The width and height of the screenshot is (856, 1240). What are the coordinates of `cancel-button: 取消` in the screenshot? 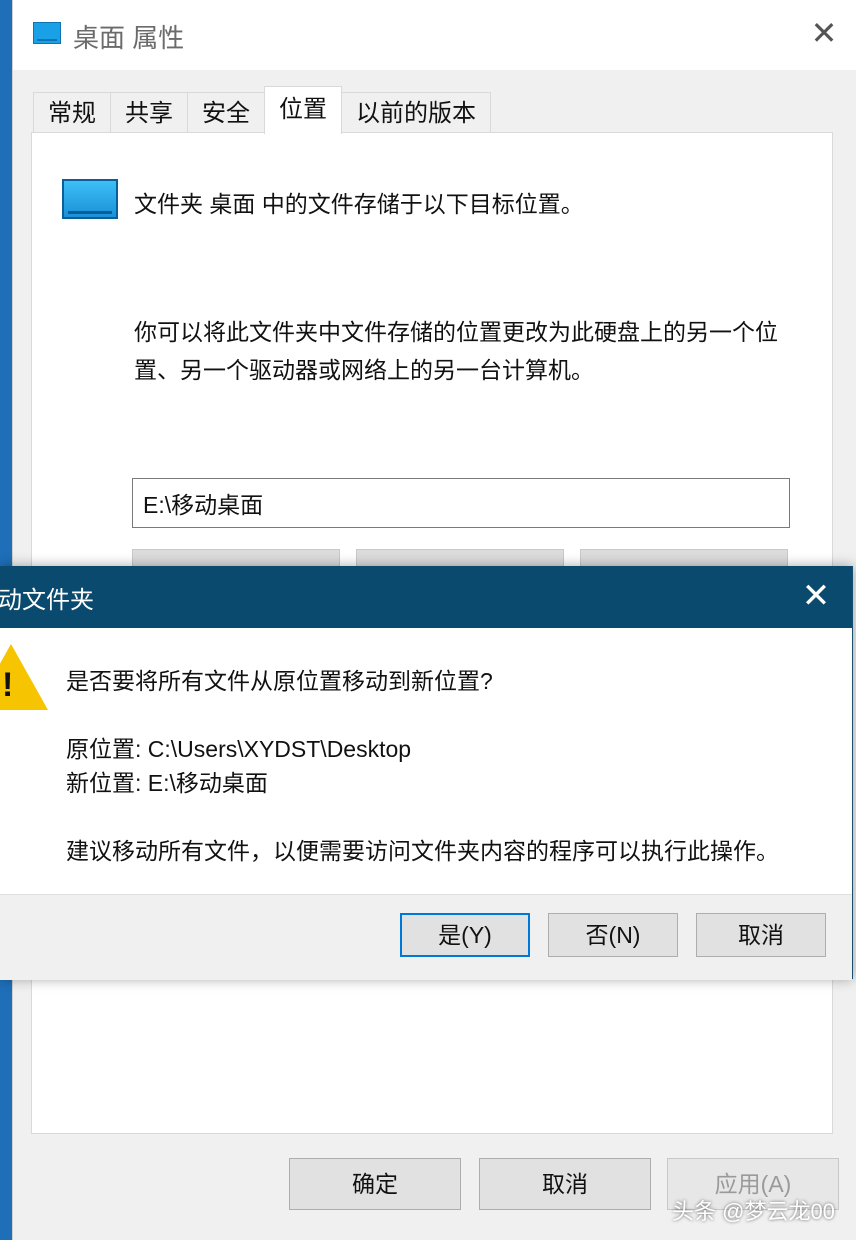 It's located at (565, 1184).